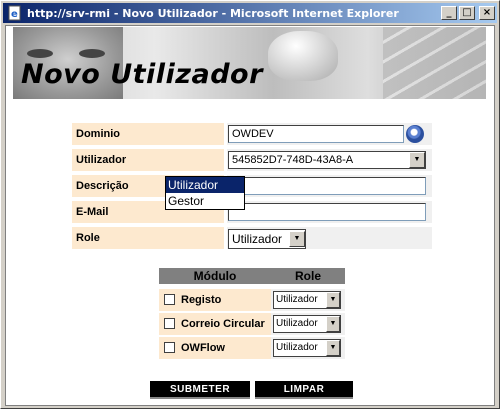 This screenshot has width=500, height=409. Describe the element at coordinates (252, 300) in the screenshot. I see `module-row: Registo Utilizador ▼` at that location.